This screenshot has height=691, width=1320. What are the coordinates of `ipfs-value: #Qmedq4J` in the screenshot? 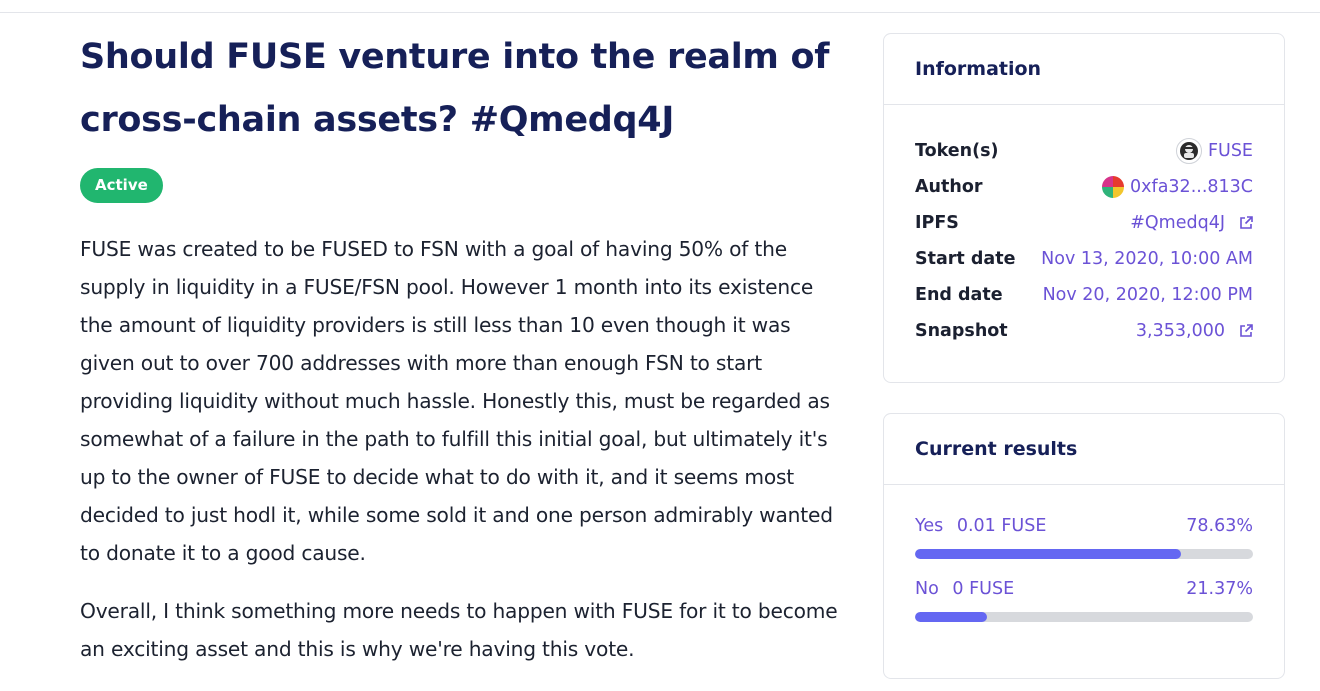 It's located at (1177, 223).